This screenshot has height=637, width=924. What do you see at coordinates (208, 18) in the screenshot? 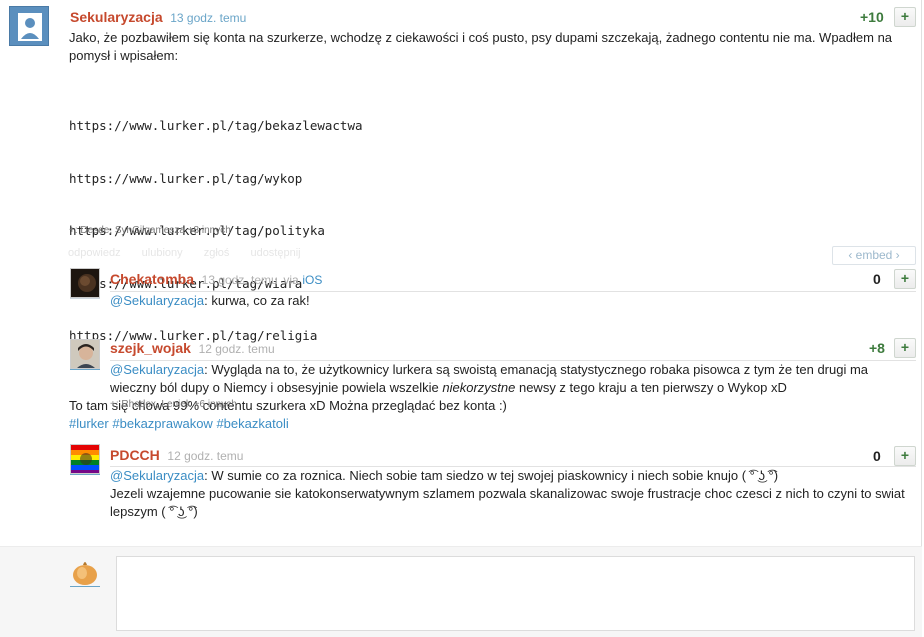
I see `post-time: 13 godz. temu` at bounding box center [208, 18].